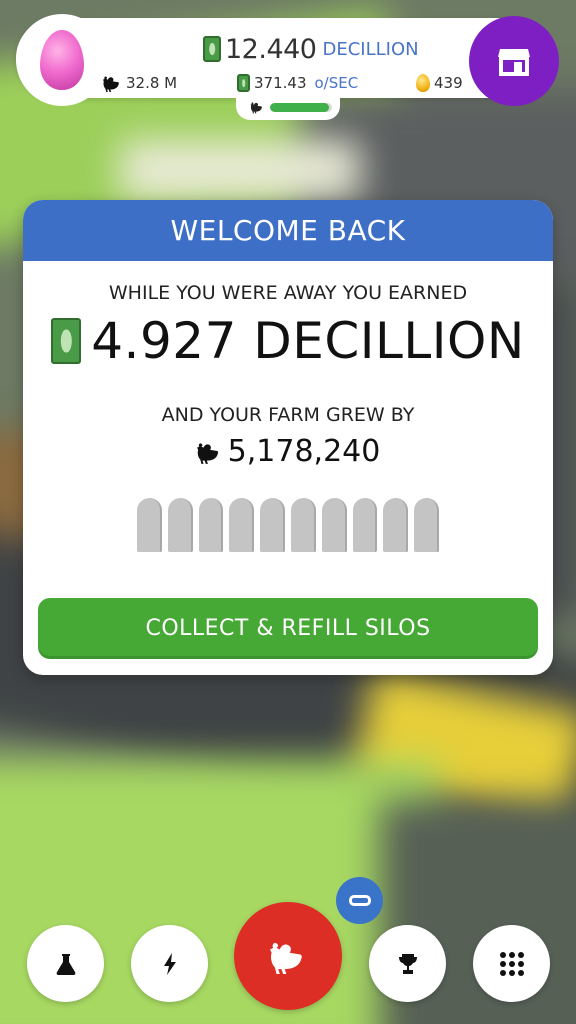 Image resolution: width=576 pixels, height=1024 pixels. I want to click on rate-value: 371.43, so click(280, 83).